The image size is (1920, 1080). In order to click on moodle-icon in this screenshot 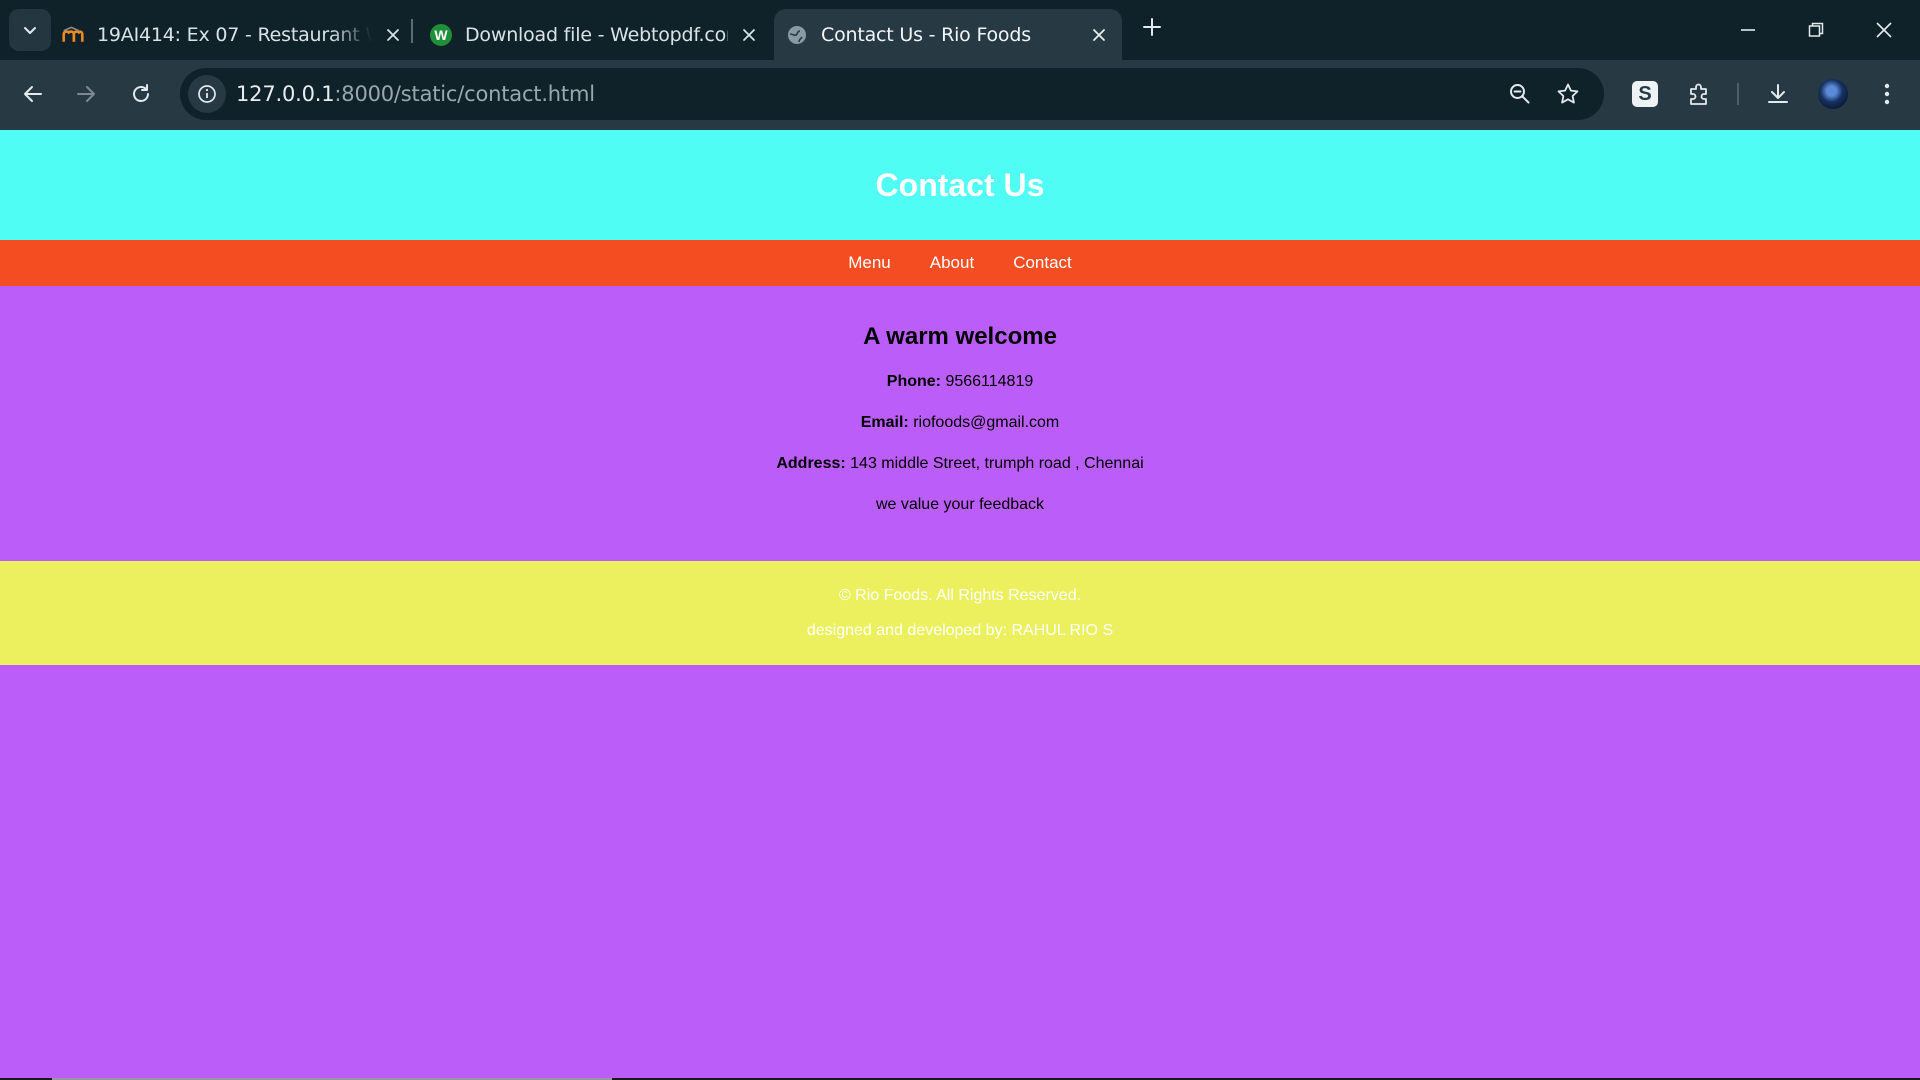, I will do `click(73, 35)`.